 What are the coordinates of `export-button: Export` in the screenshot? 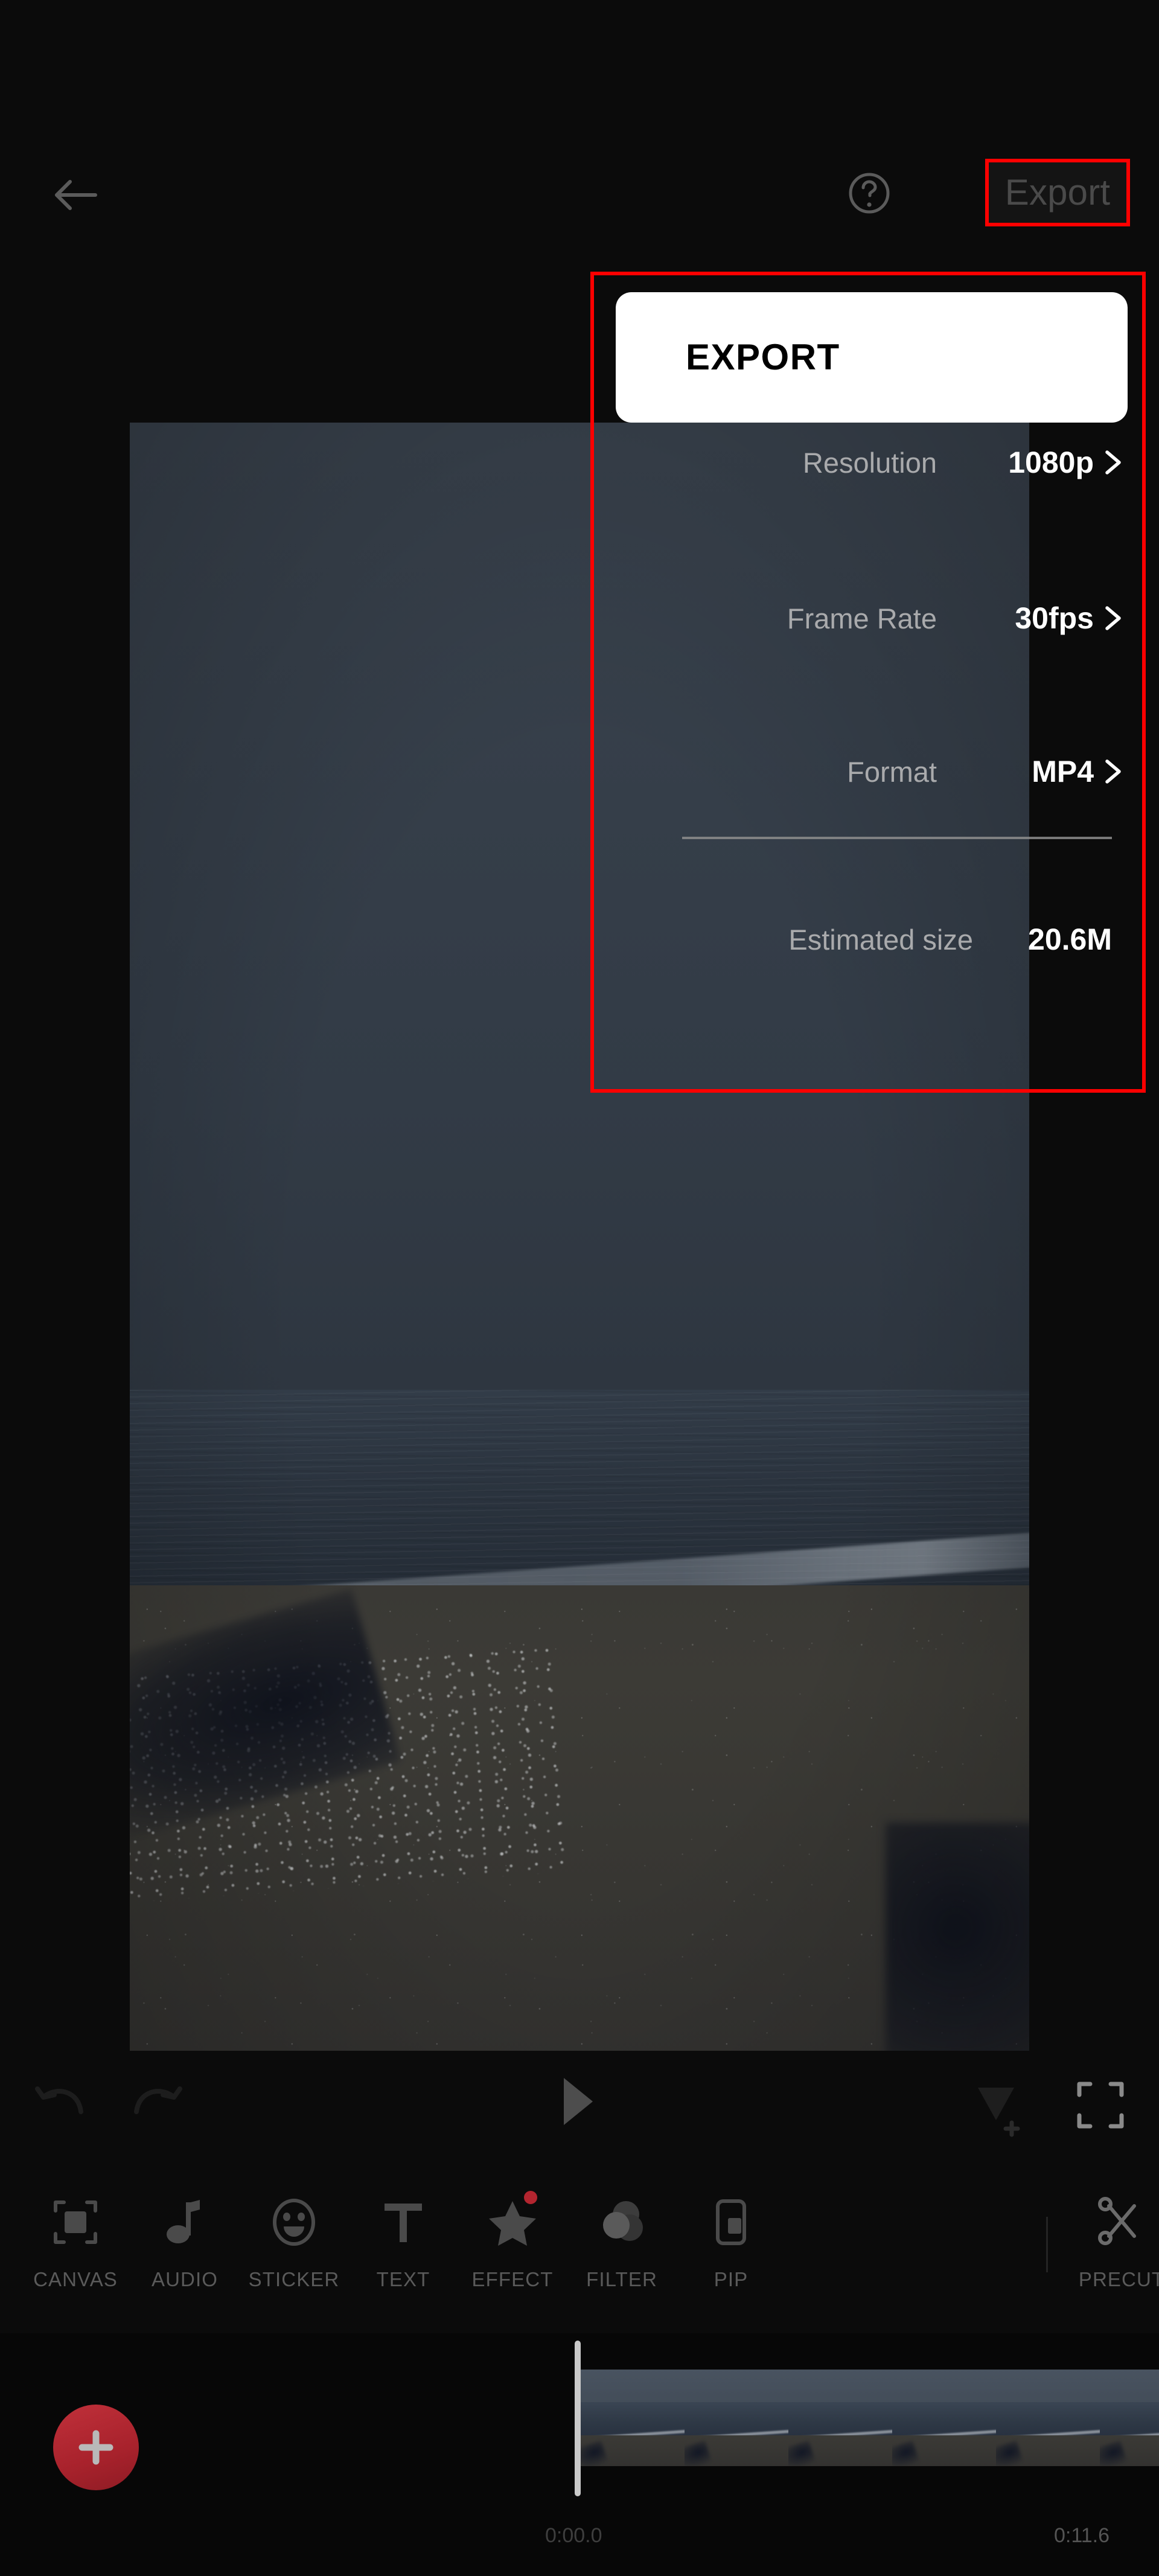 It's located at (1057, 193).